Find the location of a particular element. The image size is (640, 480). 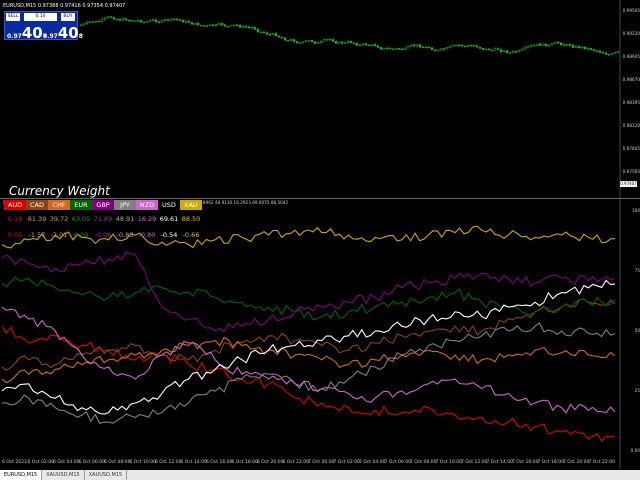

sell-quote: 0.97407 is located at coordinates (27, 32).